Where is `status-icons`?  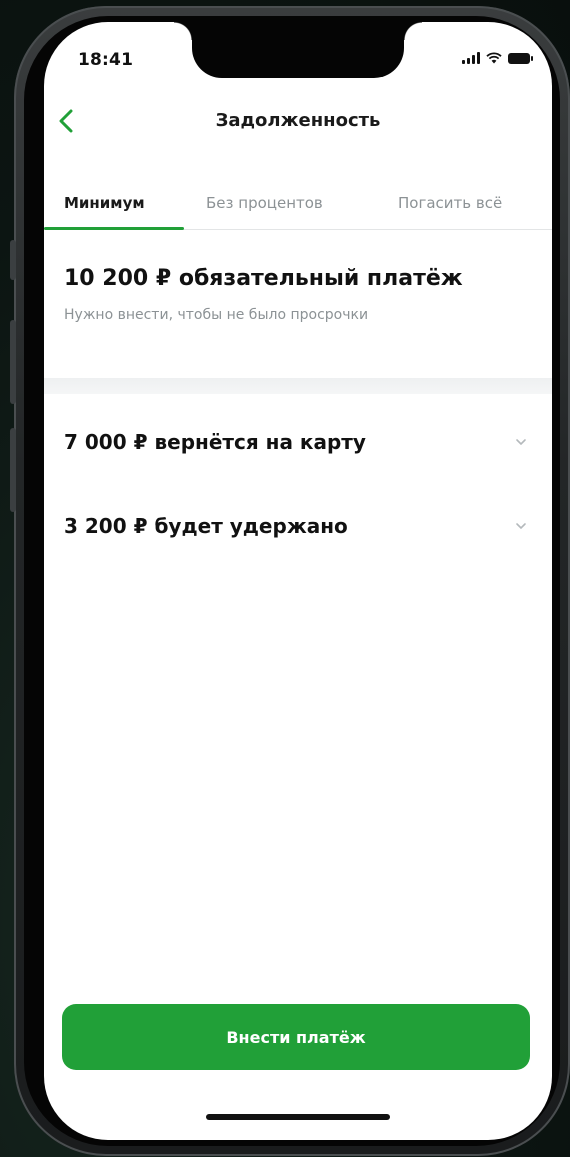
status-icons is located at coordinates (497, 58).